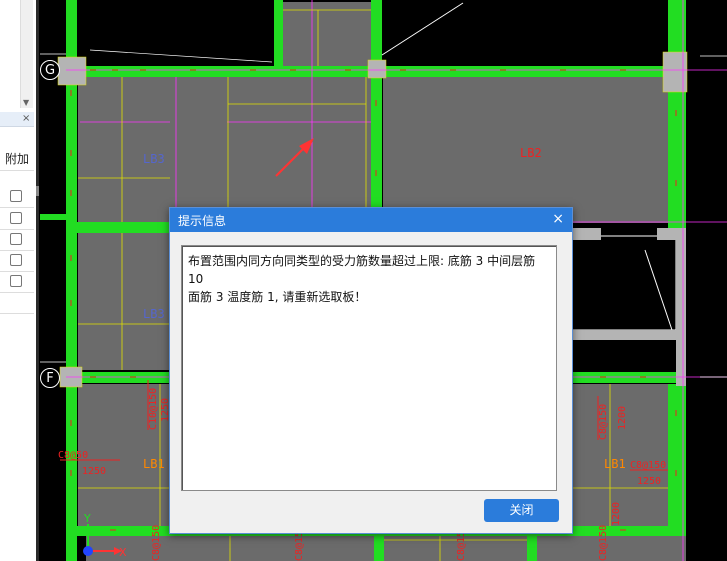 This screenshot has width=727, height=561. Describe the element at coordinates (50, 70) in the screenshot. I see `grid-axis-g: G` at that location.